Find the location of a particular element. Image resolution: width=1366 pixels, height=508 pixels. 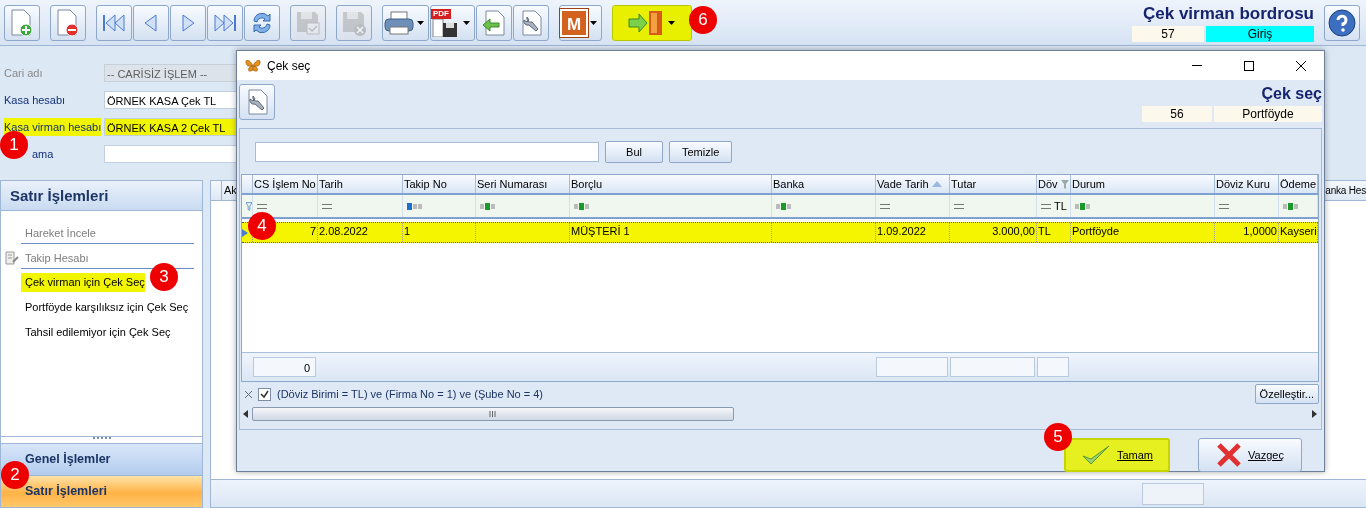

action-item: Portföyde karşılıksız için Çek Seç is located at coordinates (105, 307).